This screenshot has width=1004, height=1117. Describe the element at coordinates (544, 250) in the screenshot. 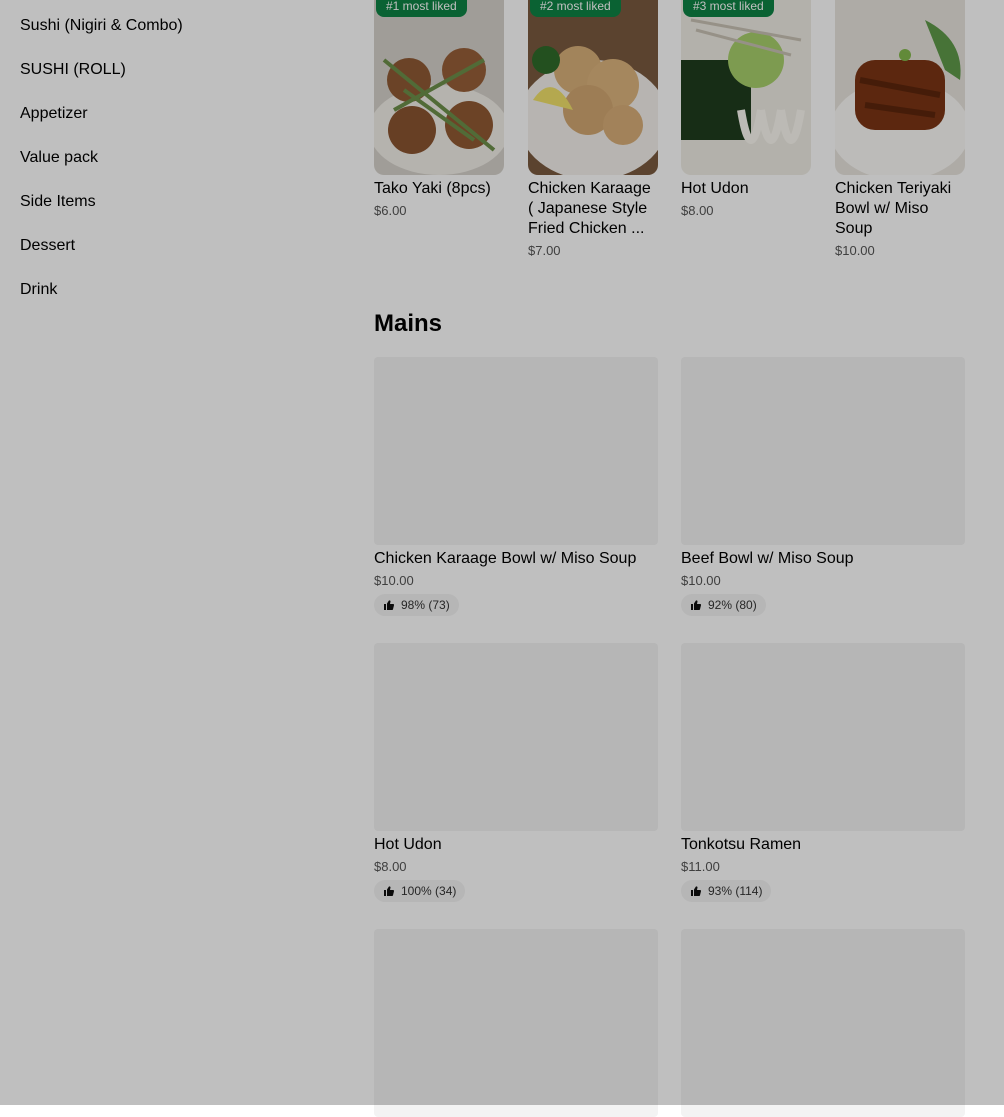

I see `item-price: $7.00` at that location.